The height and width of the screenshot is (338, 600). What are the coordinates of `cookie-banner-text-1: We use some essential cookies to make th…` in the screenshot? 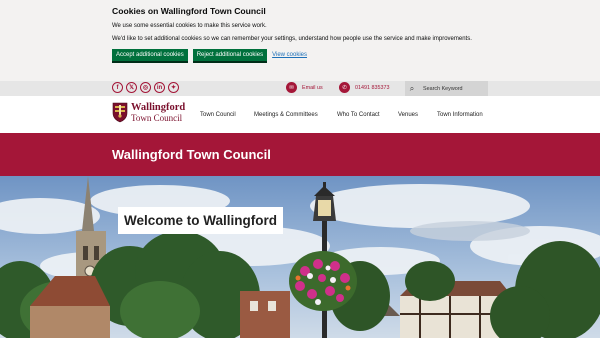 It's located at (189, 26).